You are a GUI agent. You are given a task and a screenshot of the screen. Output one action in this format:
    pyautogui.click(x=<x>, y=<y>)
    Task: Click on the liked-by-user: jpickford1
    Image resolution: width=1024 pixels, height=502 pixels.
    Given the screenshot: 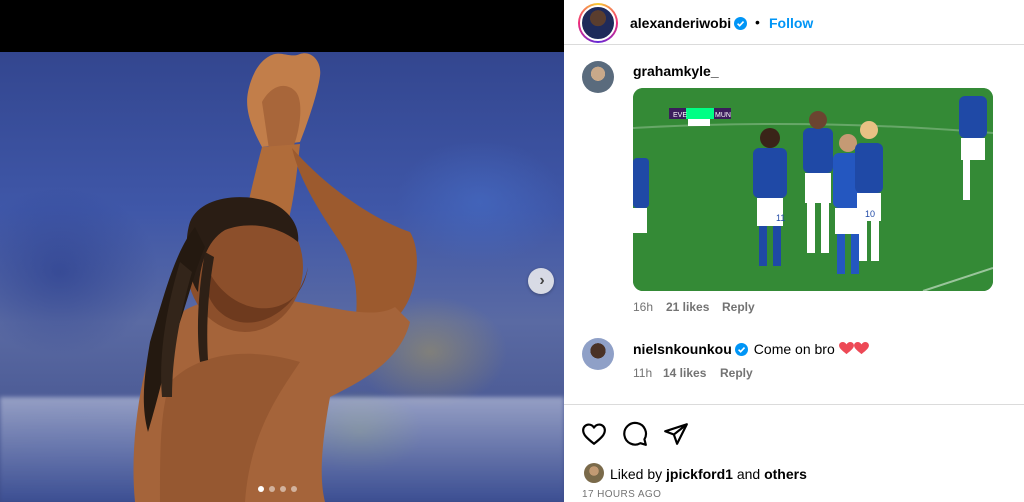 What is the action you would take?
    pyautogui.click(x=699, y=474)
    